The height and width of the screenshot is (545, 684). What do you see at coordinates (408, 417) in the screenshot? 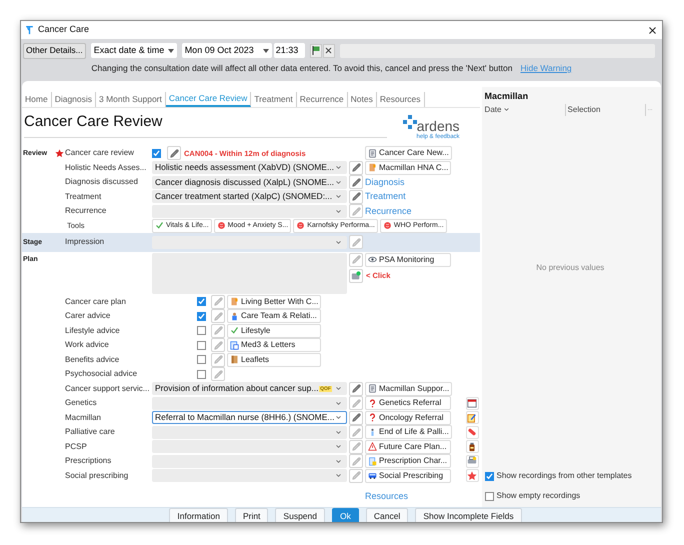
I see `shortcut-button: Oncology Referral` at bounding box center [408, 417].